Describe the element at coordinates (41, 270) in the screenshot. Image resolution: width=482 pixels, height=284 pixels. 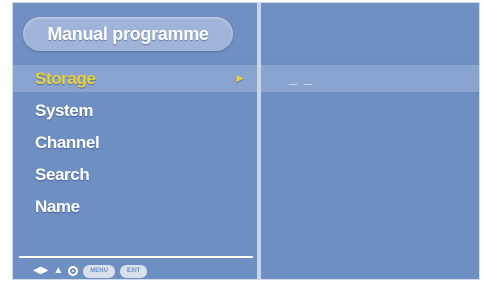
I see `left-right-arrows-icon: ◀▶` at that location.